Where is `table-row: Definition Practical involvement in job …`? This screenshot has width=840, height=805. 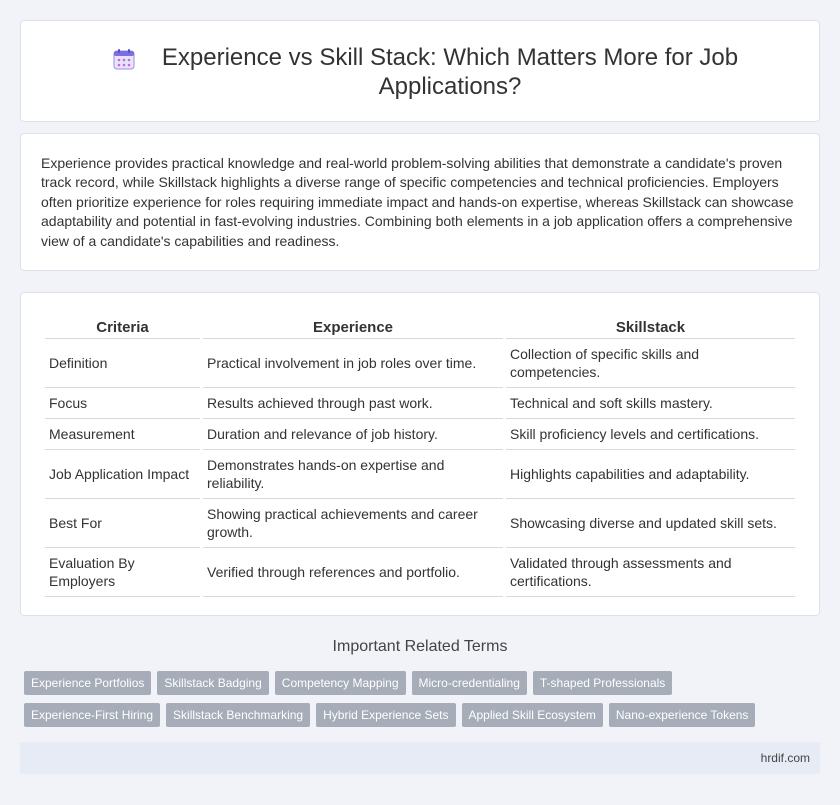 table-row: Definition Practical involvement in job … is located at coordinates (420, 363).